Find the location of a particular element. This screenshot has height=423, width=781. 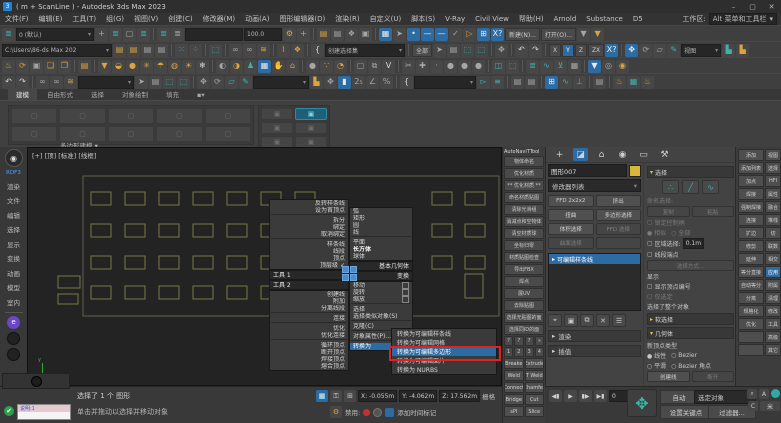

coord-y-field: Y: -4.062m is located at coordinates (418, 396).